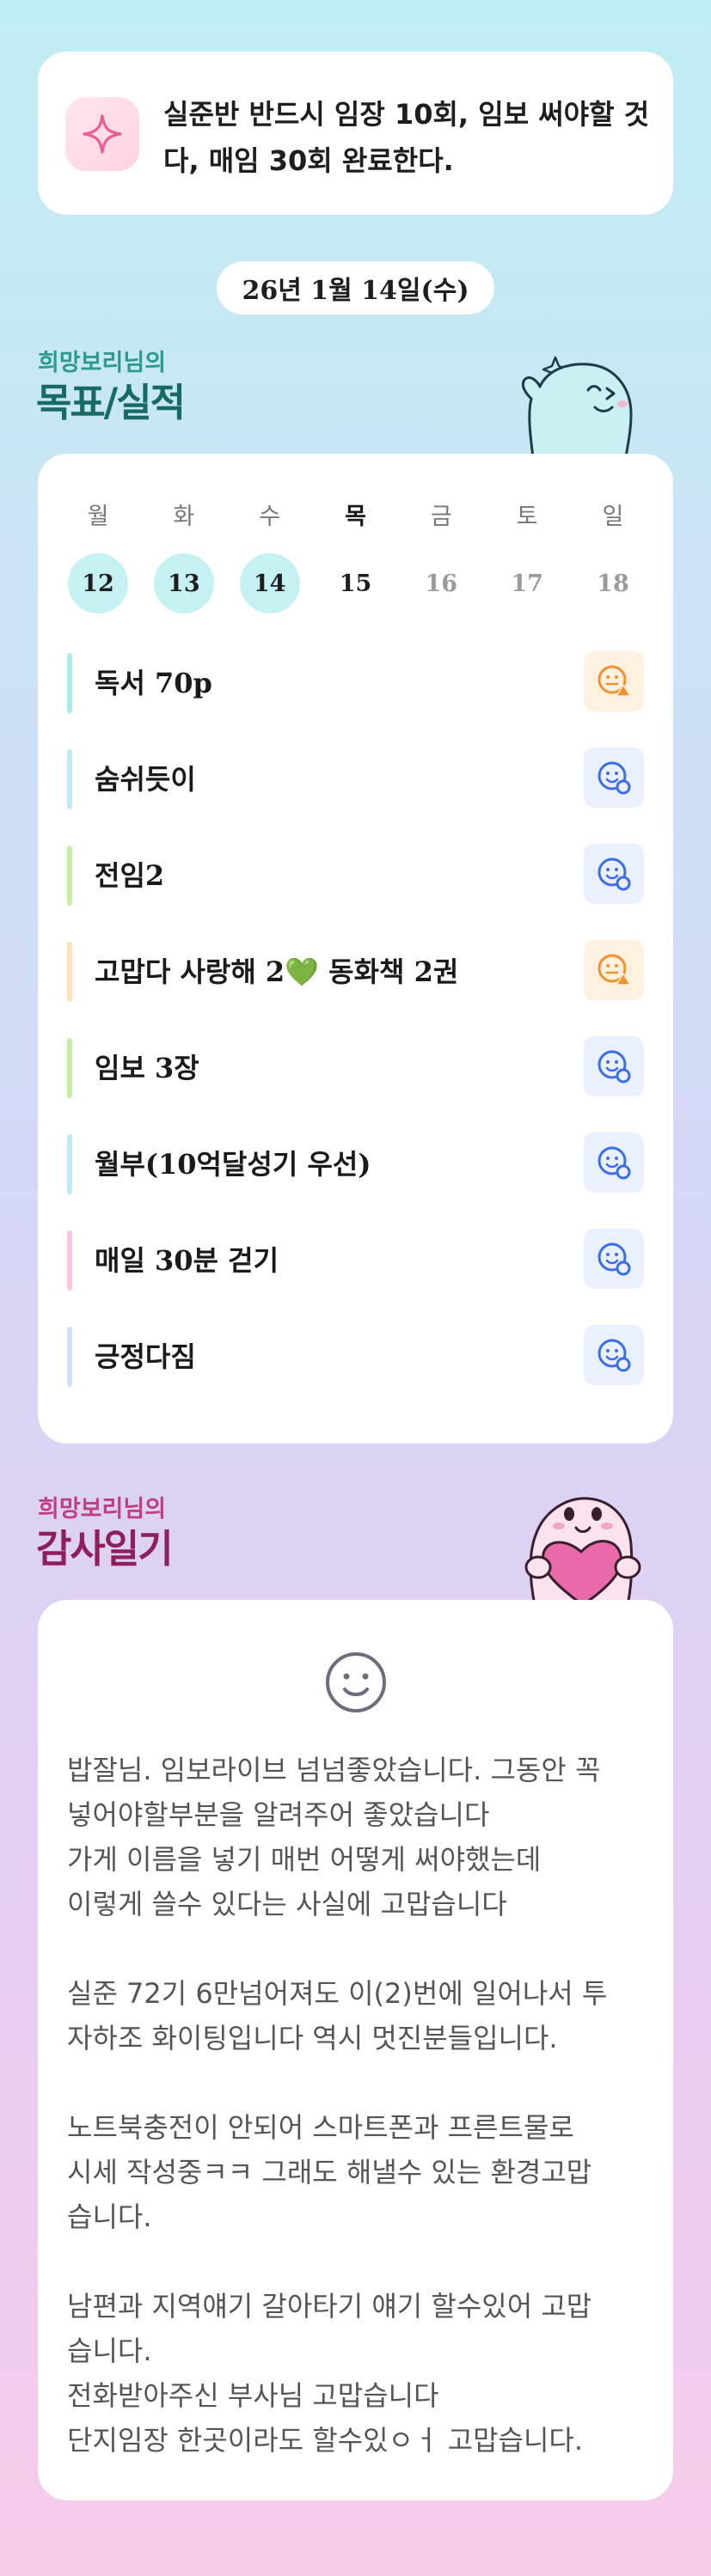 The width and height of the screenshot is (711, 2576). I want to click on calendar-date: 12, so click(98, 583).